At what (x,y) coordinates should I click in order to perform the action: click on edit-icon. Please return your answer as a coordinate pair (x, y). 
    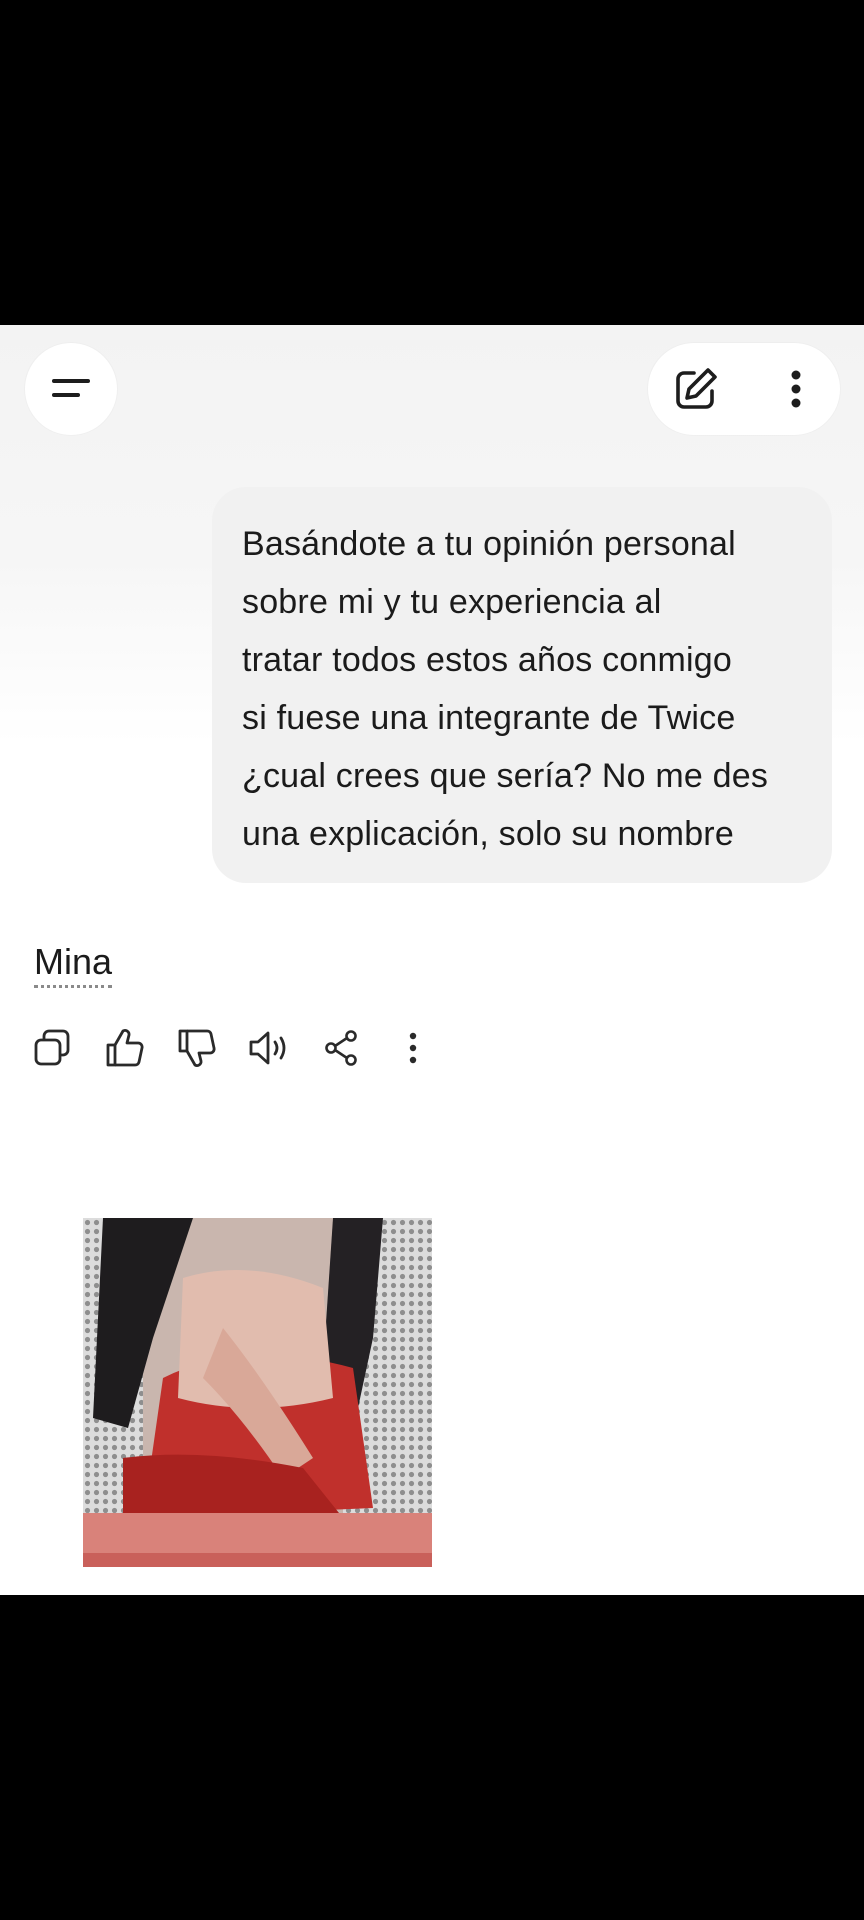
    Looking at the image, I should click on (696, 388).